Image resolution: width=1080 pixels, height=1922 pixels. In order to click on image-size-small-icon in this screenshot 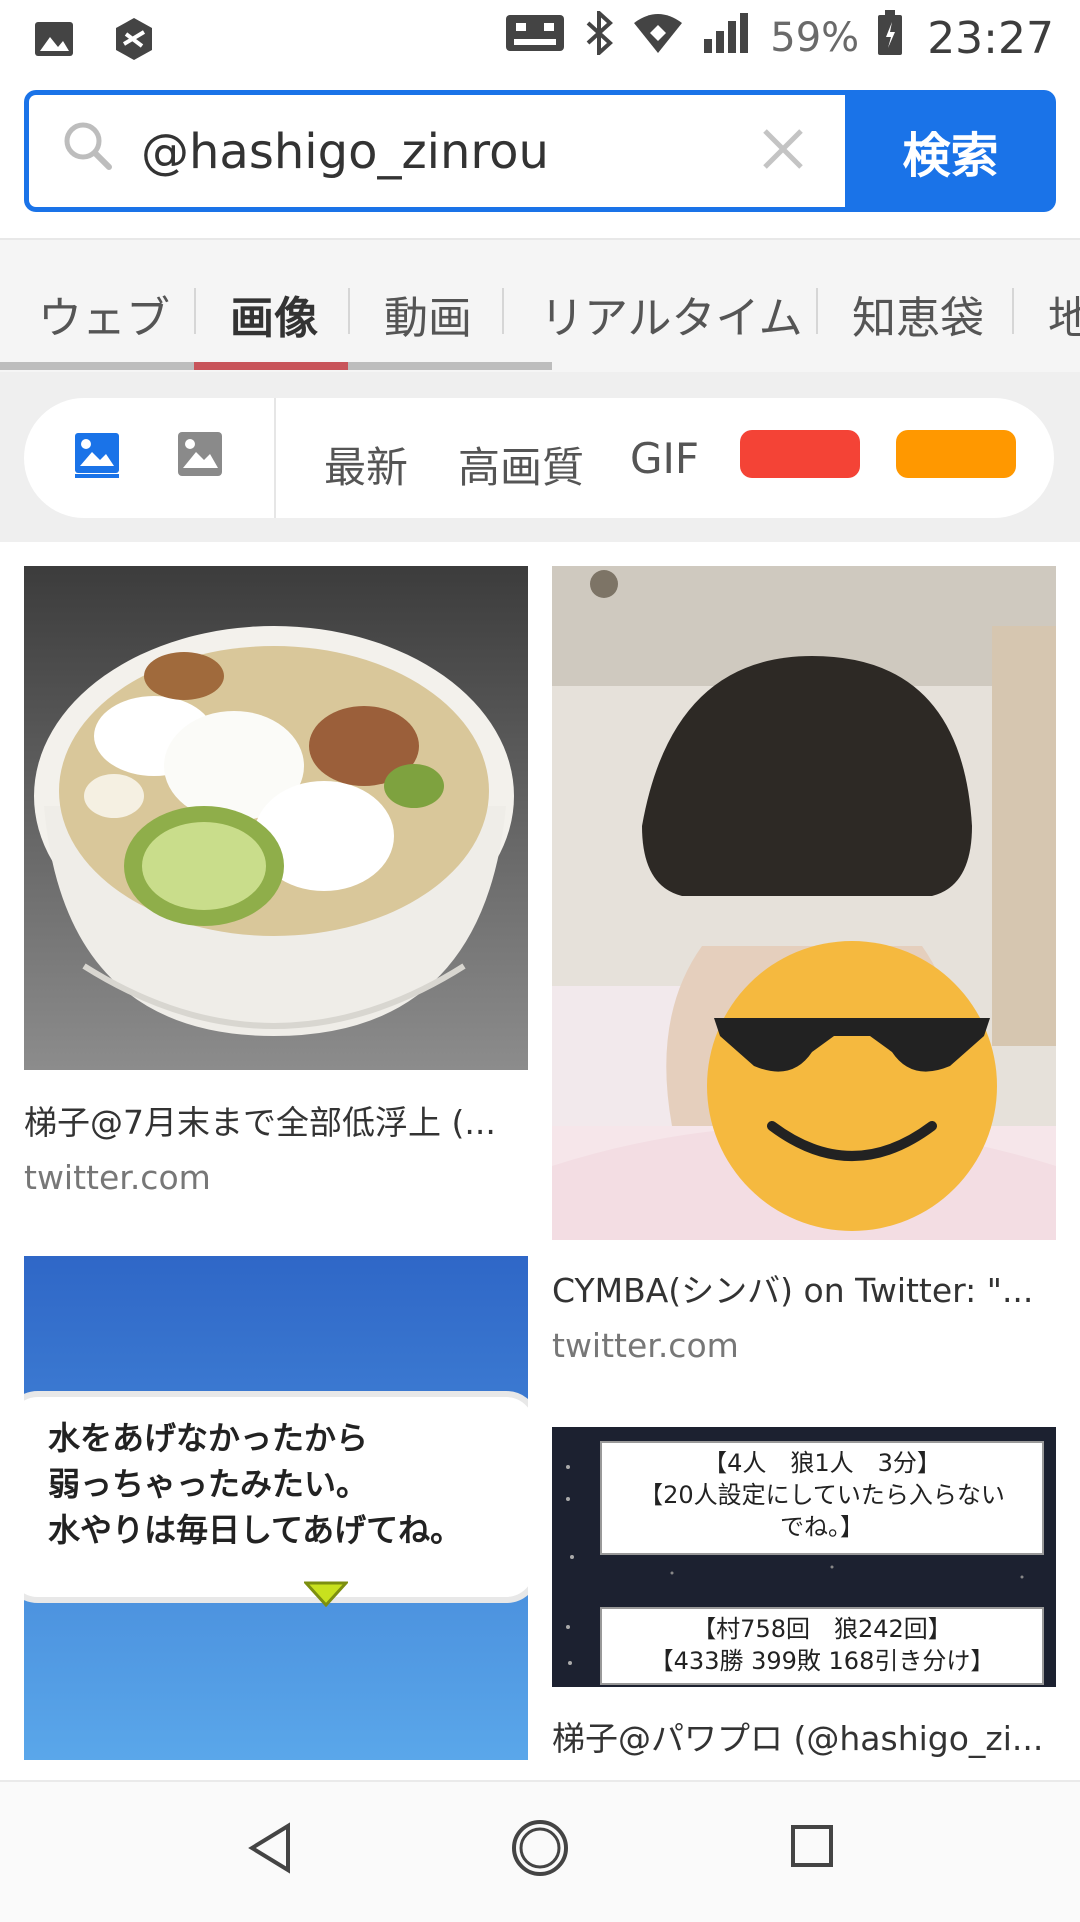, I will do `click(200, 456)`.